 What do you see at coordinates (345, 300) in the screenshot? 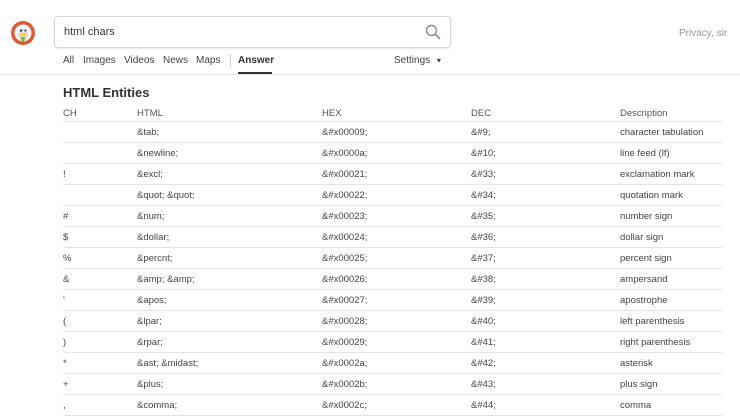
I see `cell-hex: &#x00027;` at bounding box center [345, 300].